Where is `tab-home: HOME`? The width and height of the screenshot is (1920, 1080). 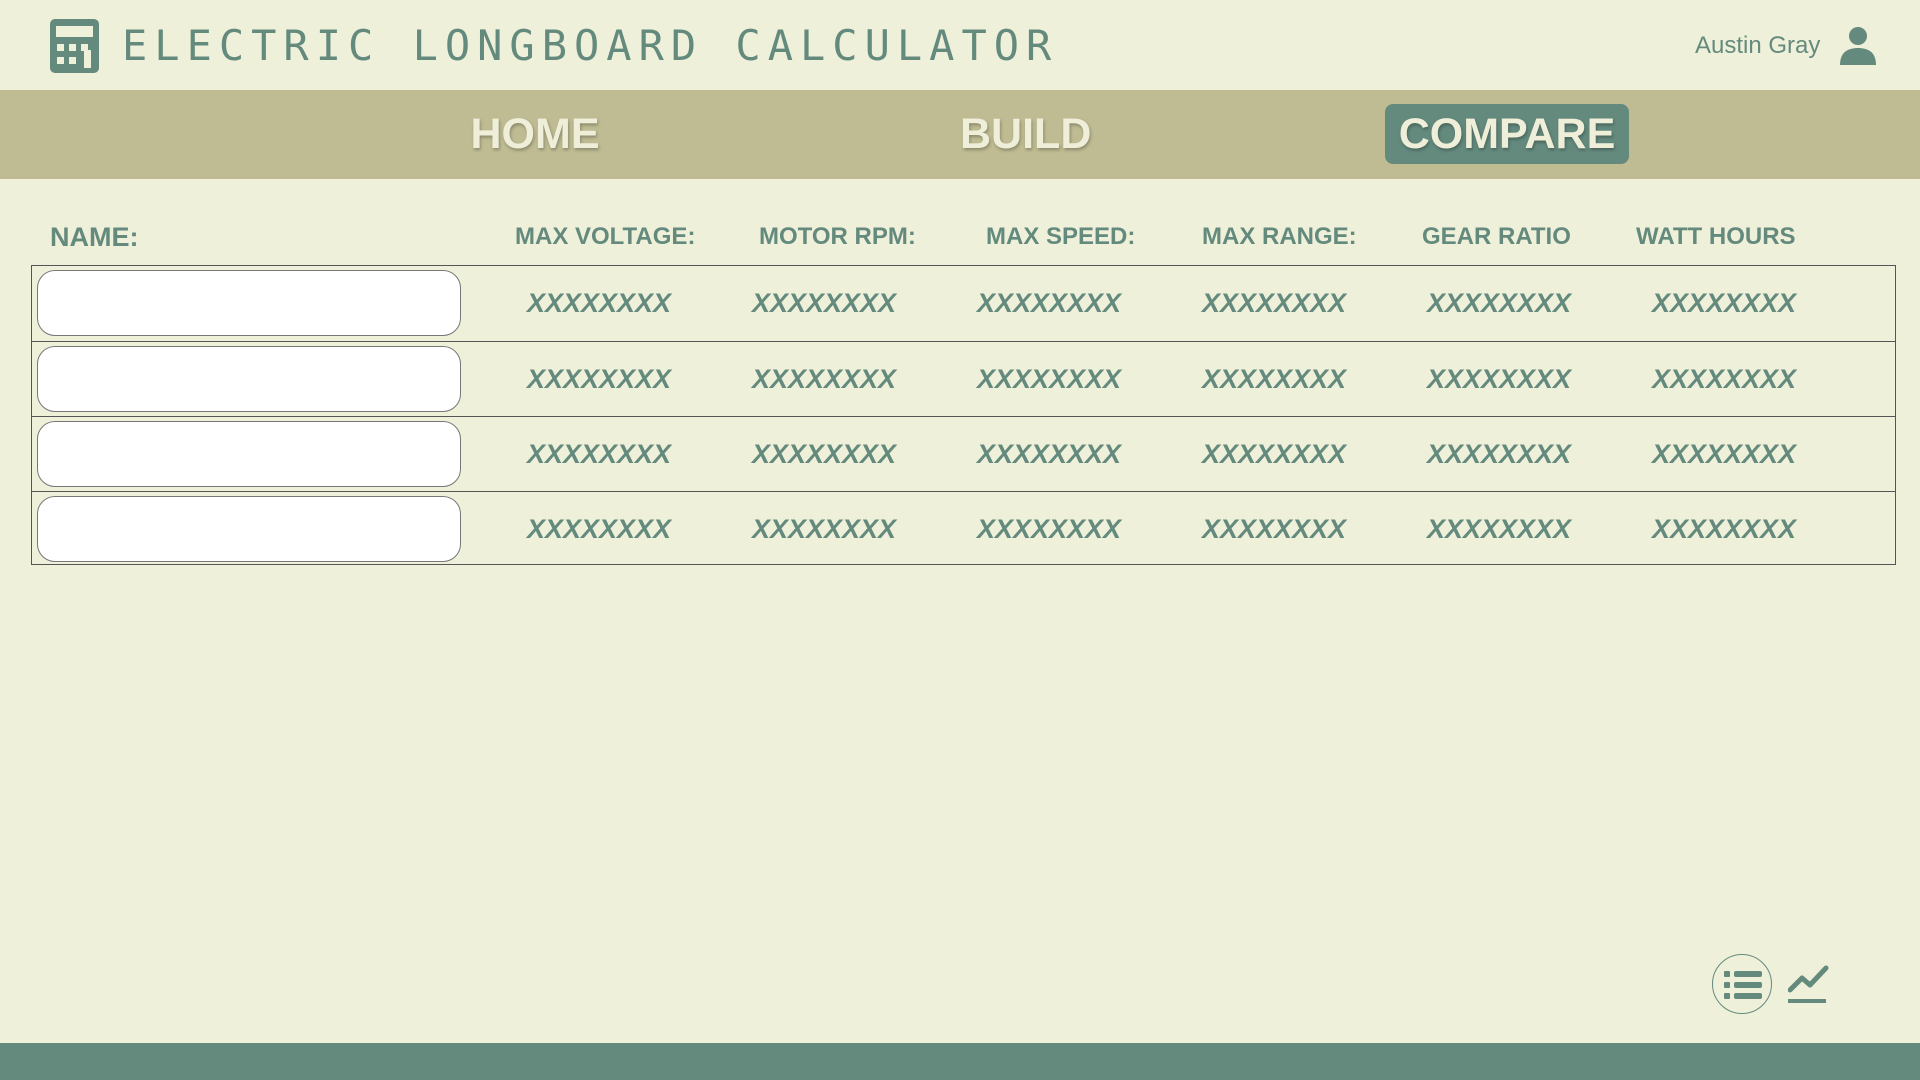 tab-home: HOME is located at coordinates (535, 134).